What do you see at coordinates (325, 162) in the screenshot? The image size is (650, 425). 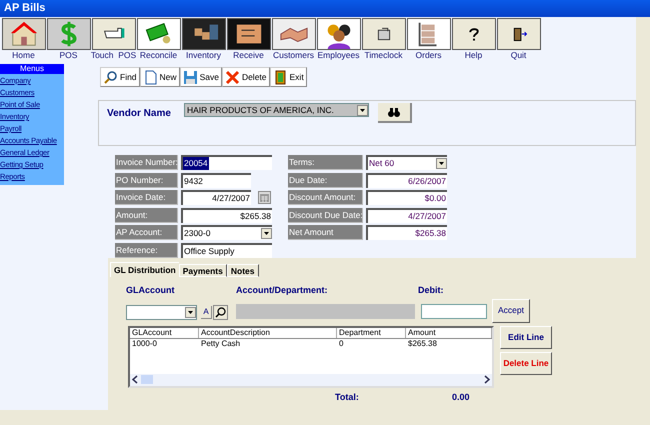 I see `field-label: Terms:` at bounding box center [325, 162].